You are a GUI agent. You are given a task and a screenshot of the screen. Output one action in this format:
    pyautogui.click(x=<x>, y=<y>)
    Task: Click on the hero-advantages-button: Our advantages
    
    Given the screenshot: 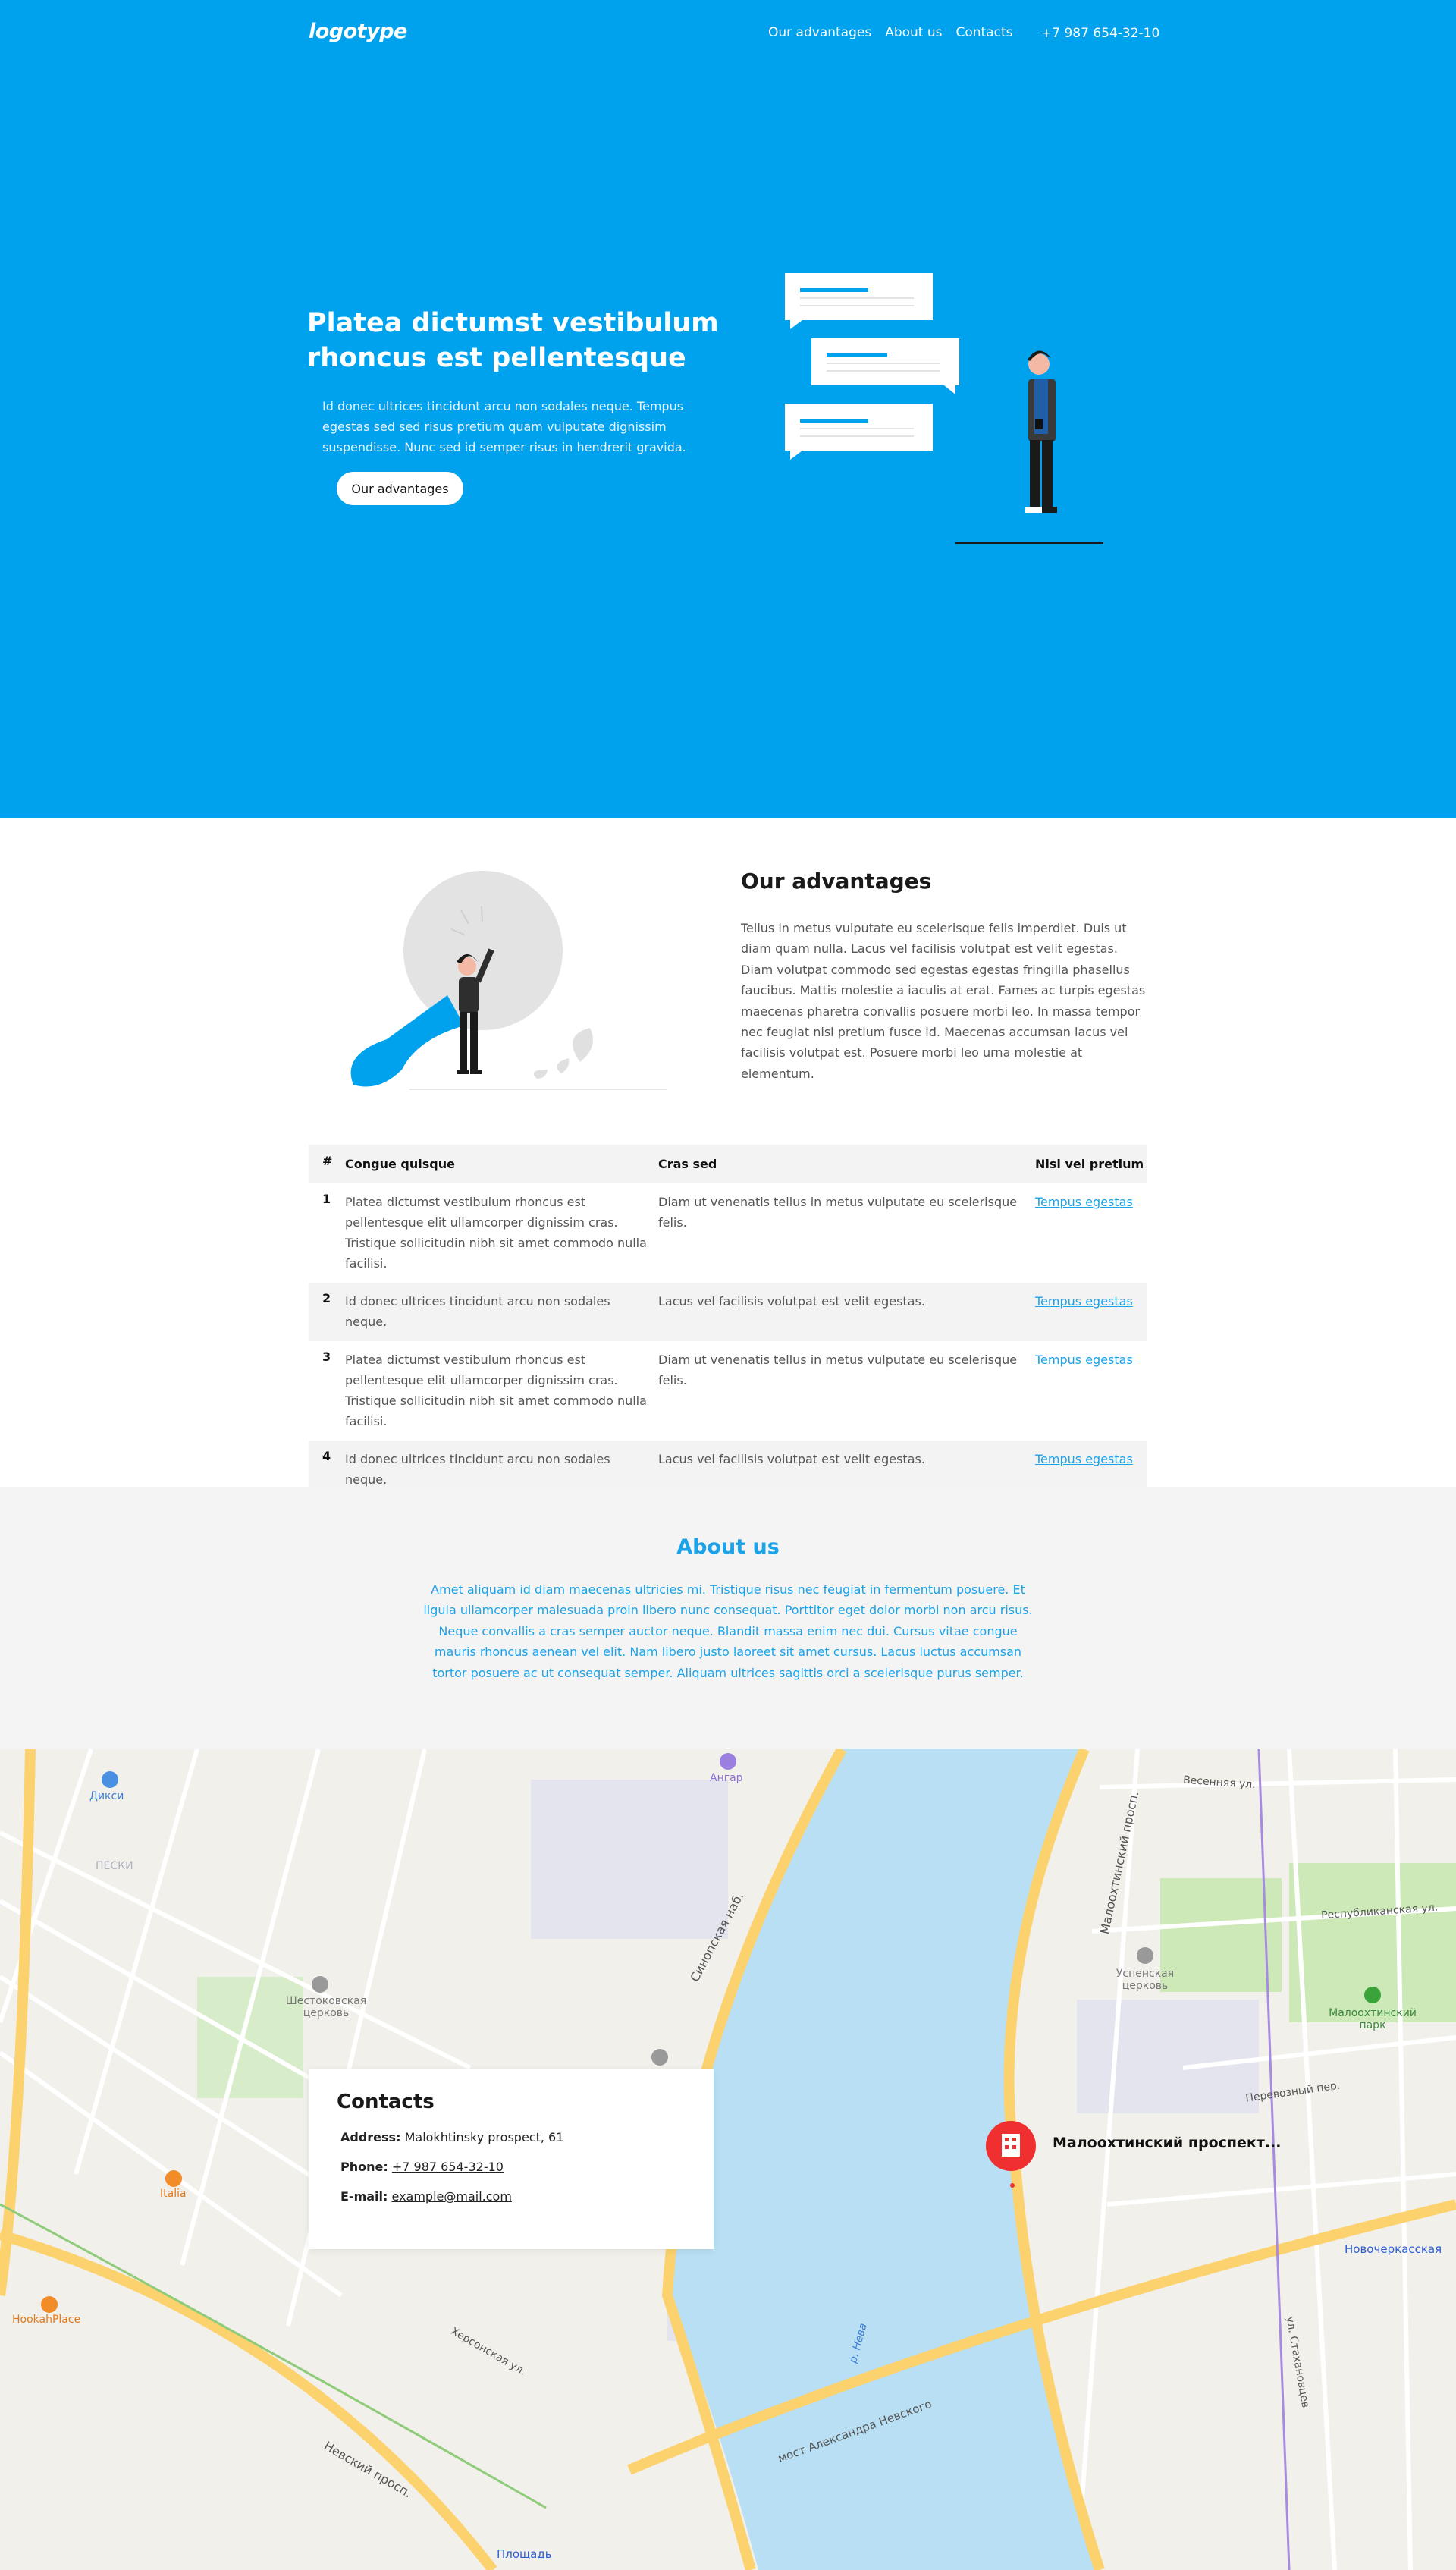 What is the action you would take?
    pyautogui.click(x=400, y=488)
    